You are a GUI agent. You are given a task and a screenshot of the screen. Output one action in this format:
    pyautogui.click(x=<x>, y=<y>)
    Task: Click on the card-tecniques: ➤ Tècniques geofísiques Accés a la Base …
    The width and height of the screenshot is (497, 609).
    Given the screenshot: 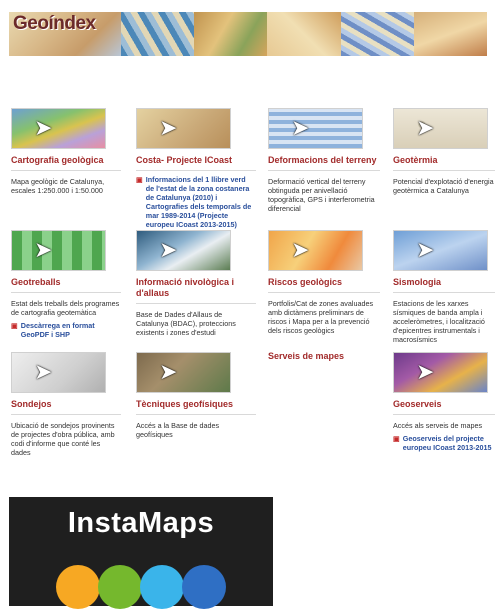 What is the action you would take?
    pyautogui.click(x=196, y=395)
    